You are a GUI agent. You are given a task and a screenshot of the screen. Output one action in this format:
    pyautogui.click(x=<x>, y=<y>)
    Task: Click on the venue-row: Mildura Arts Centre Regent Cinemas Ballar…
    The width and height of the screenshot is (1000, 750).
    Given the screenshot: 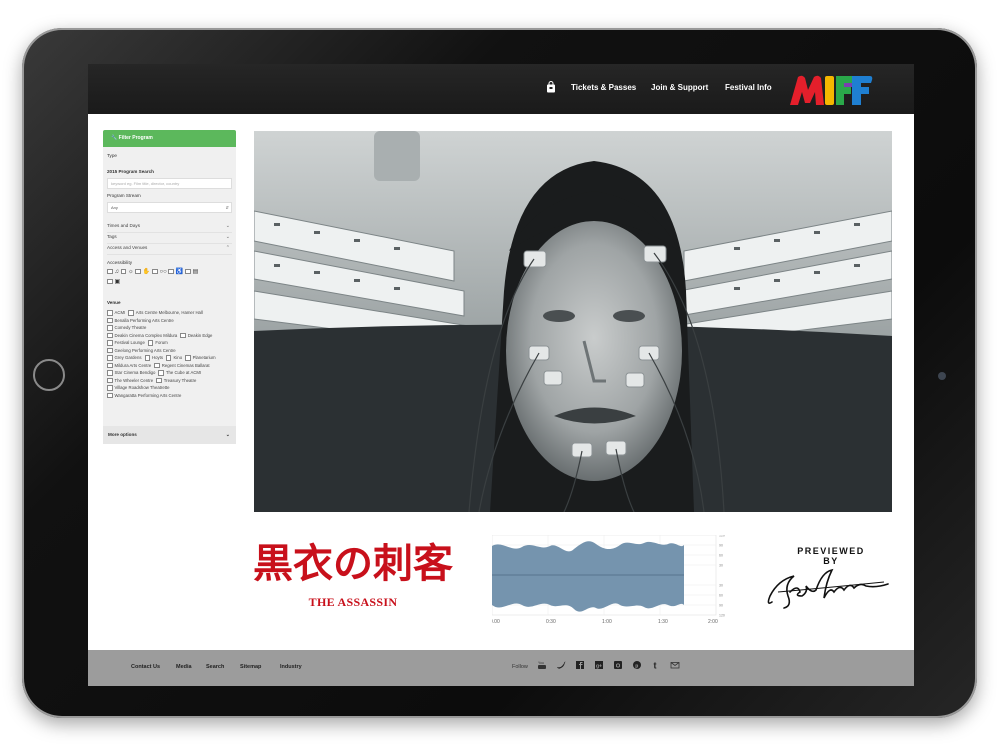 What is the action you would take?
    pyautogui.click(x=170, y=367)
    